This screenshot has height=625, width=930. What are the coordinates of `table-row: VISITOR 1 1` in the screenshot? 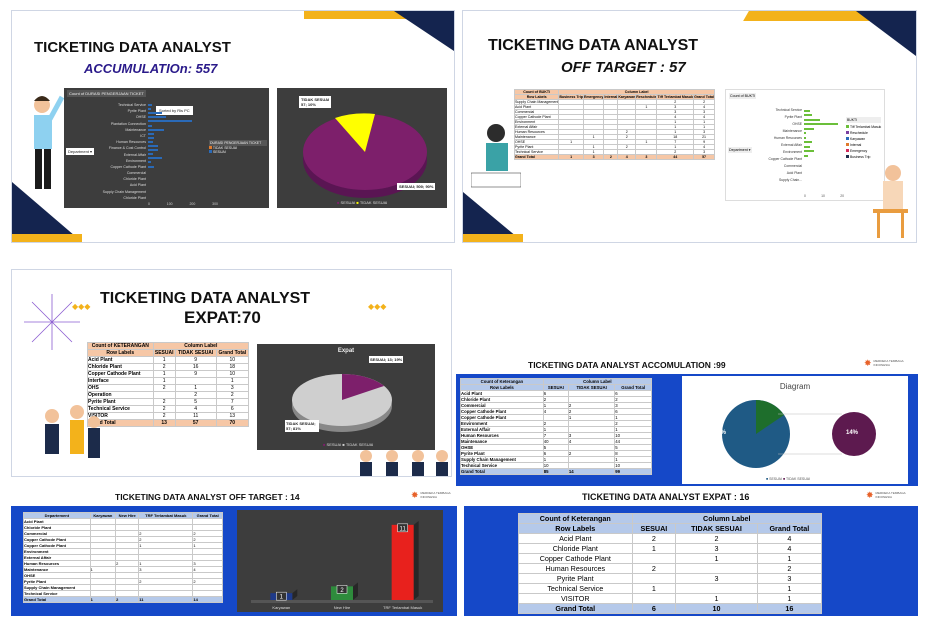 It's located at (670, 598).